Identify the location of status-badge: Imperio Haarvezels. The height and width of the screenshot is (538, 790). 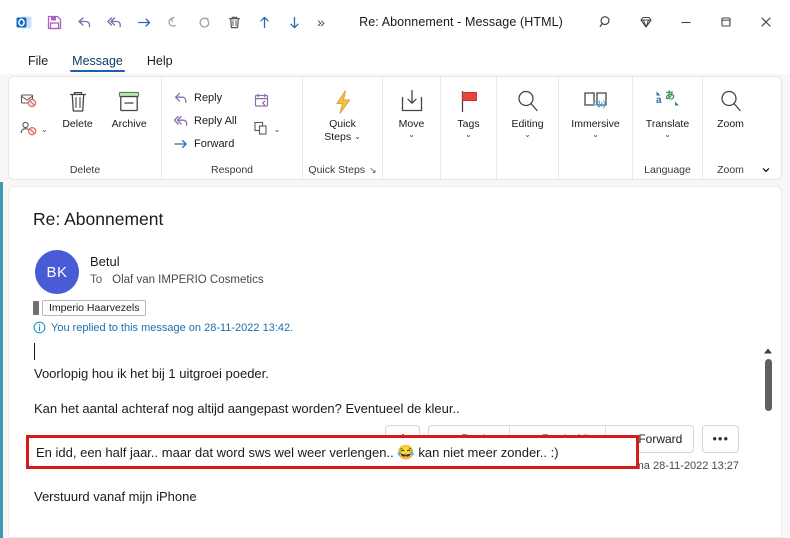
(94, 308).